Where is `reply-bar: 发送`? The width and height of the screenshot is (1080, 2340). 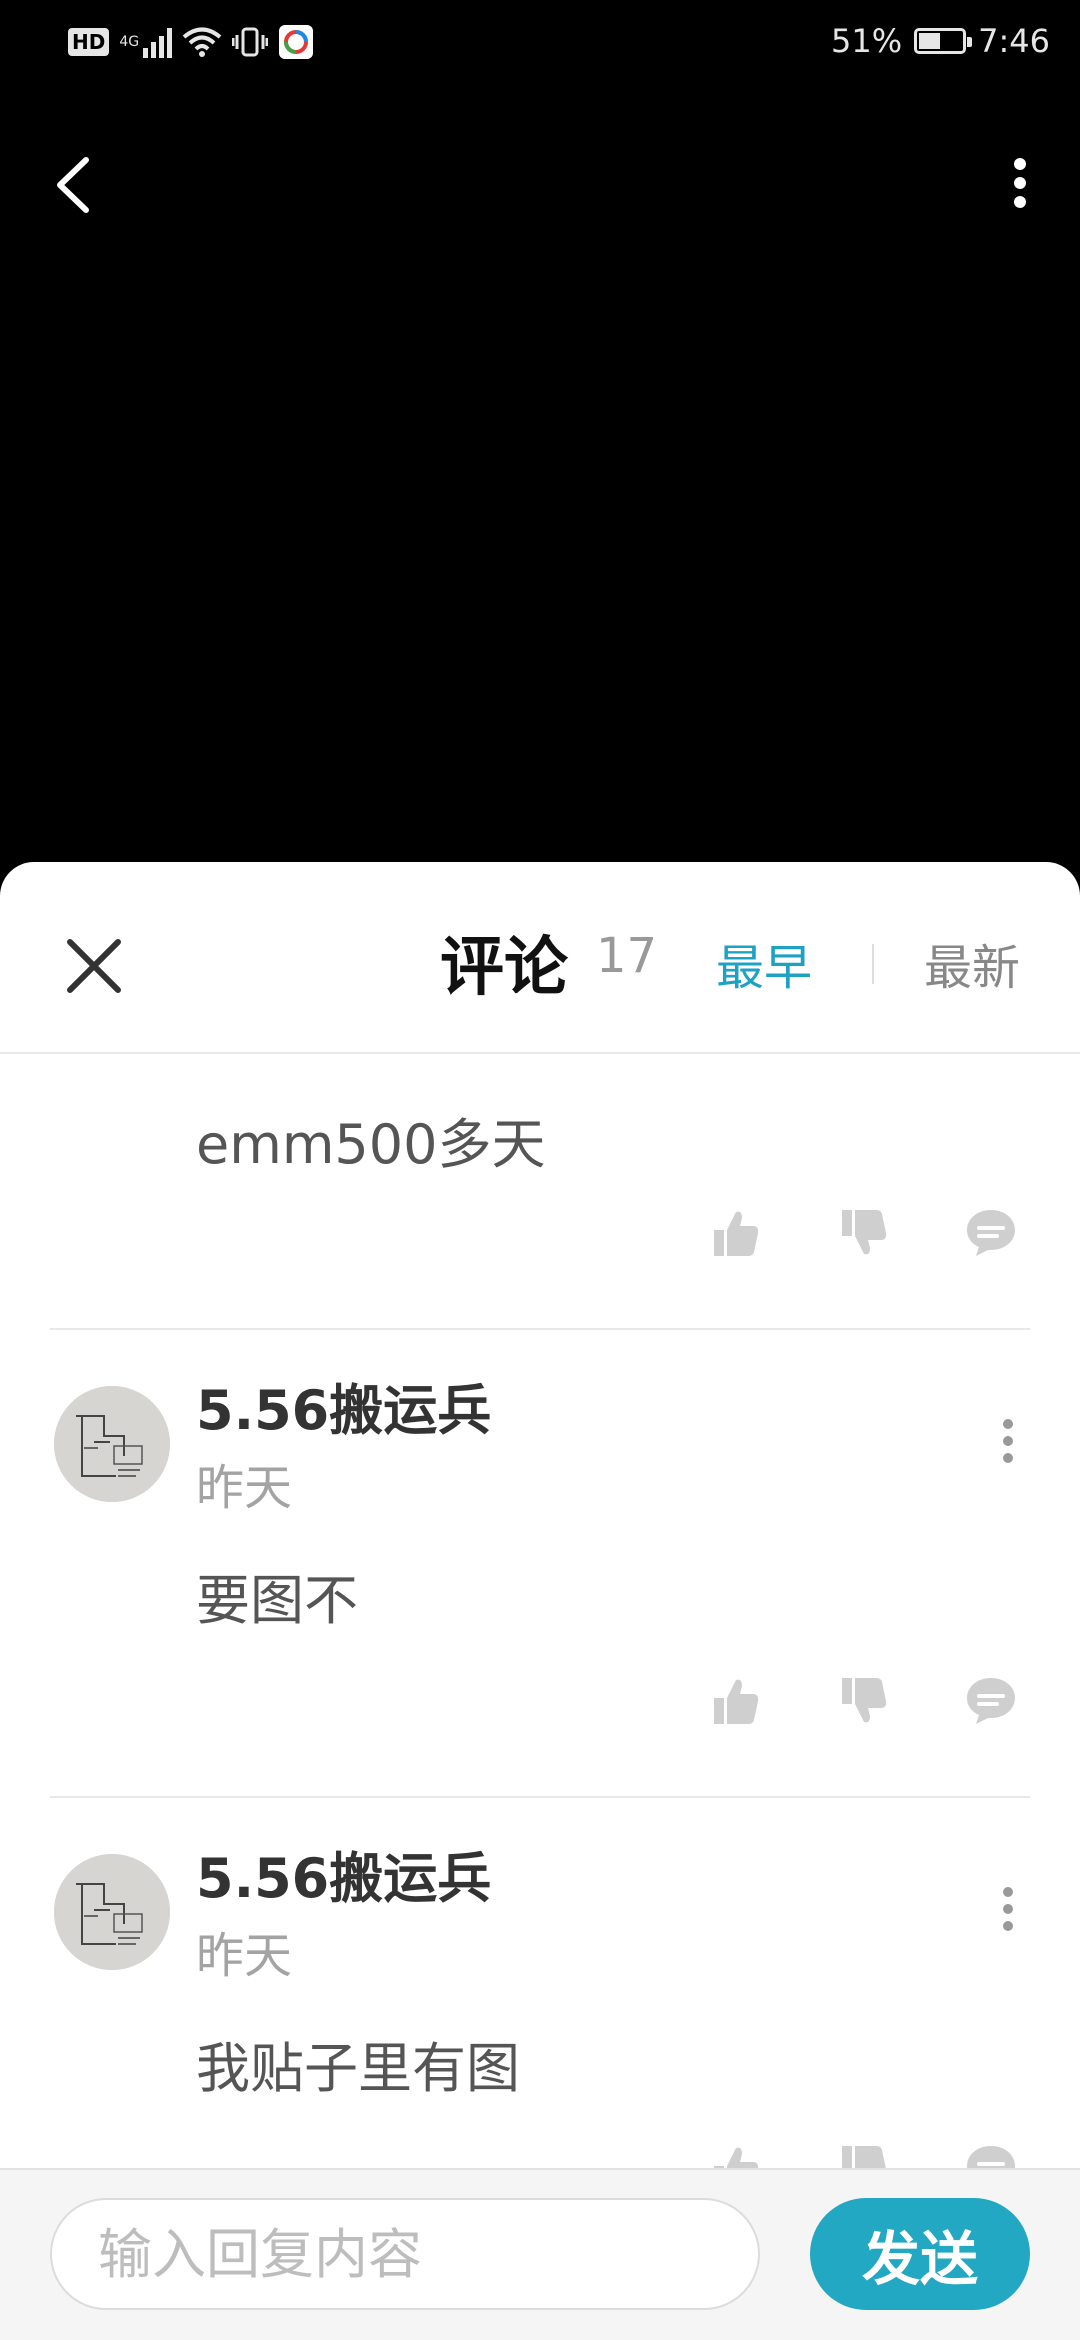
reply-bar: 发送 is located at coordinates (540, 2254).